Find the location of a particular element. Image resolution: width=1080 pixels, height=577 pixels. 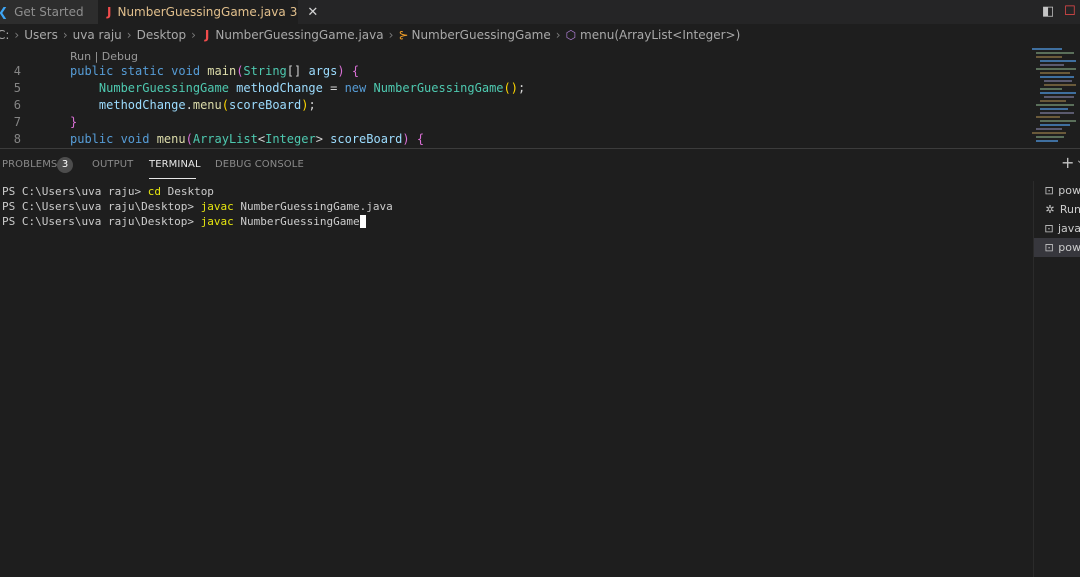

code-line: 6 methodChange.menu(scoreBoard); is located at coordinates (158, 106).